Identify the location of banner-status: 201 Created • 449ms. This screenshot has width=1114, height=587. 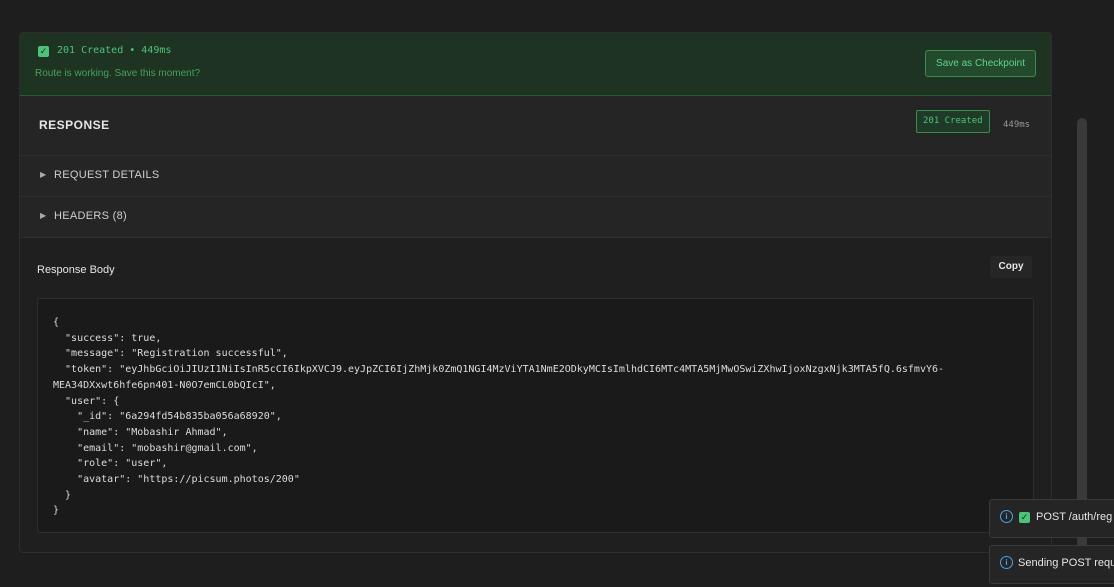
(114, 50).